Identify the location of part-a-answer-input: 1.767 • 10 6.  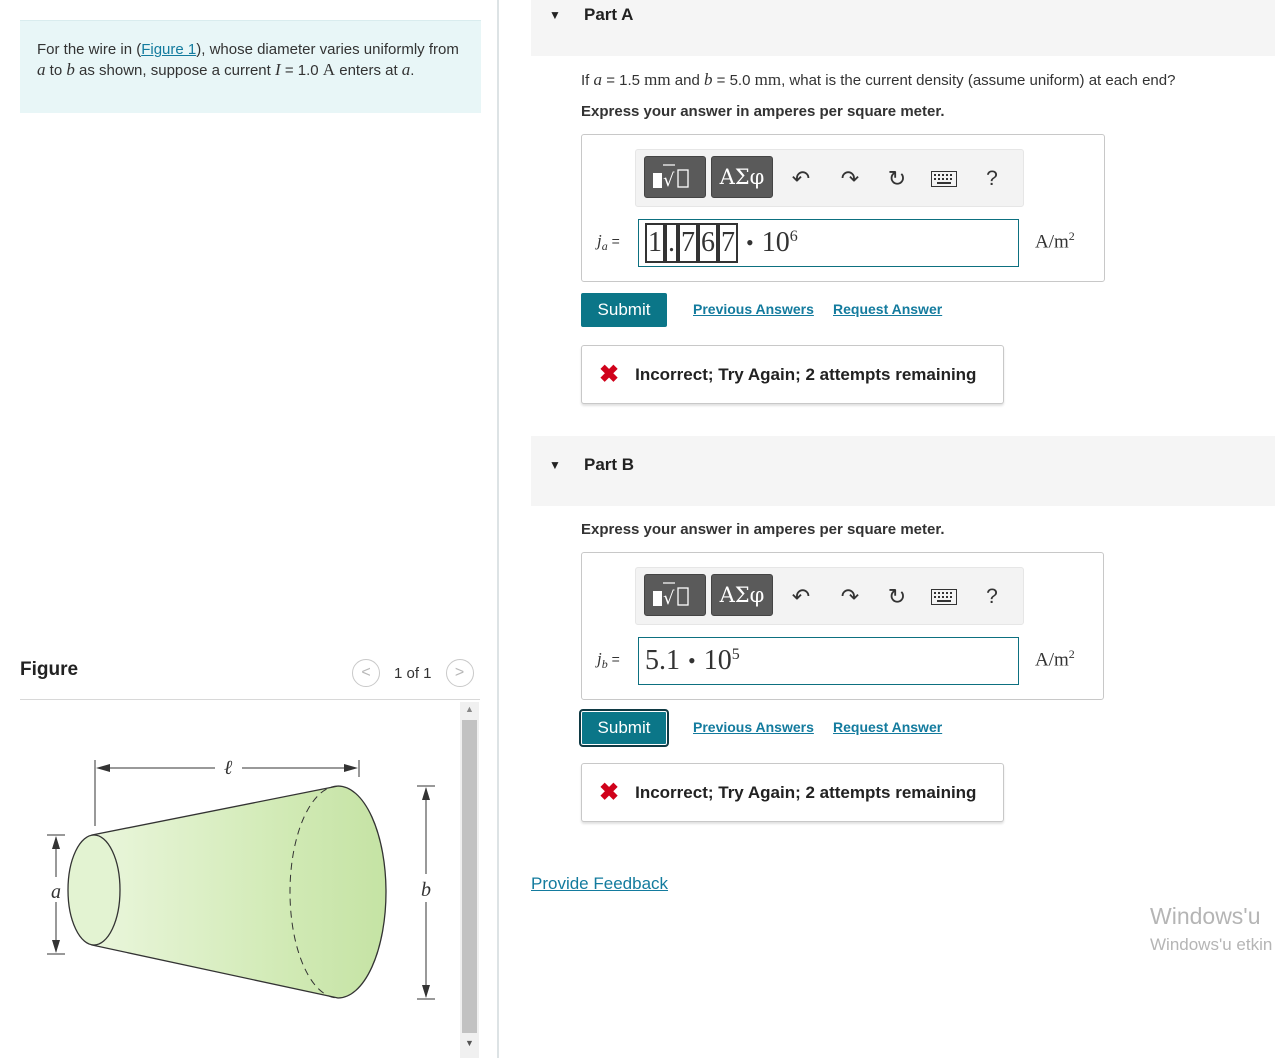
(828, 243).